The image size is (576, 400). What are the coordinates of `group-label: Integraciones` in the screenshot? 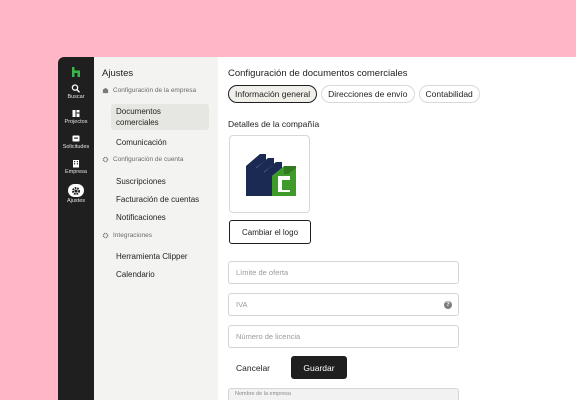 It's located at (133, 235).